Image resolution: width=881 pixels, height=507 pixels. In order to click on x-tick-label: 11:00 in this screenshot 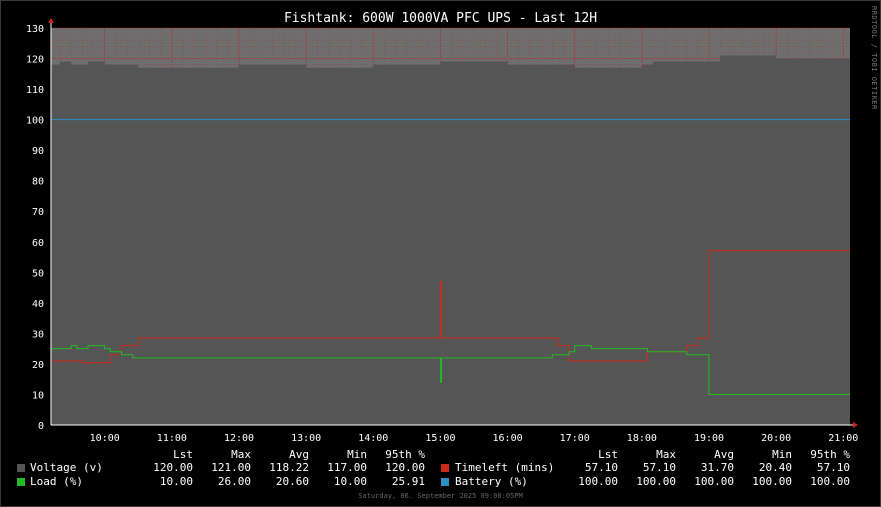, I will do `click(172, 438)`.